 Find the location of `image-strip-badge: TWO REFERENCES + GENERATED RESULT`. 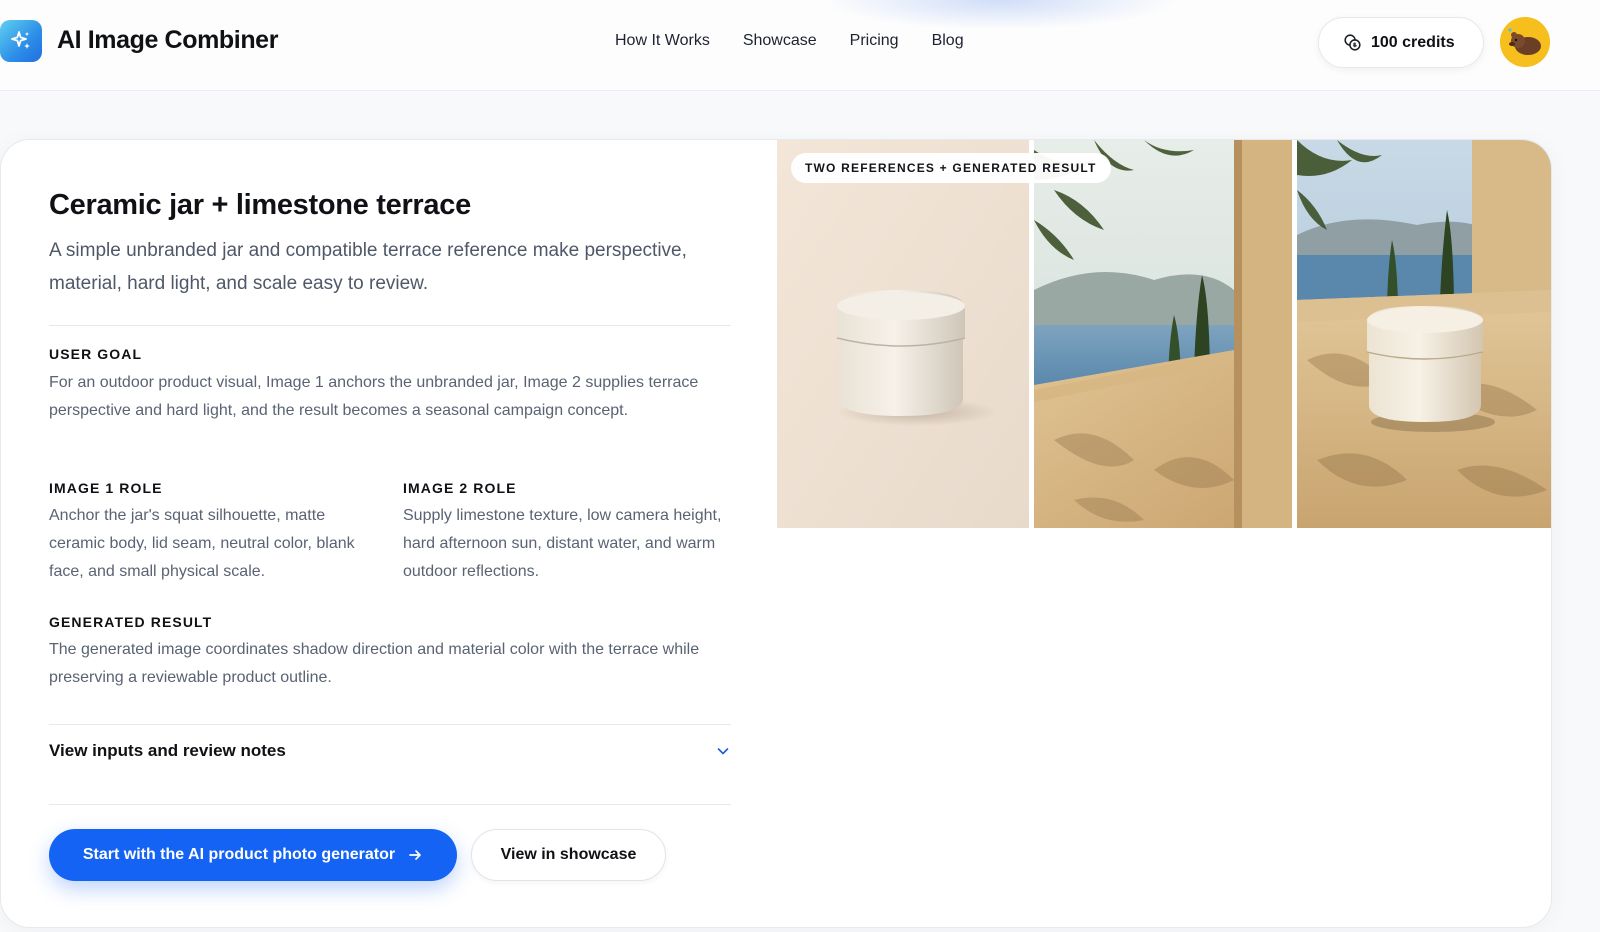

image-strip-badge: TWO REFERENCES + GENERATED RESULT is located at coordinates (951, 168).